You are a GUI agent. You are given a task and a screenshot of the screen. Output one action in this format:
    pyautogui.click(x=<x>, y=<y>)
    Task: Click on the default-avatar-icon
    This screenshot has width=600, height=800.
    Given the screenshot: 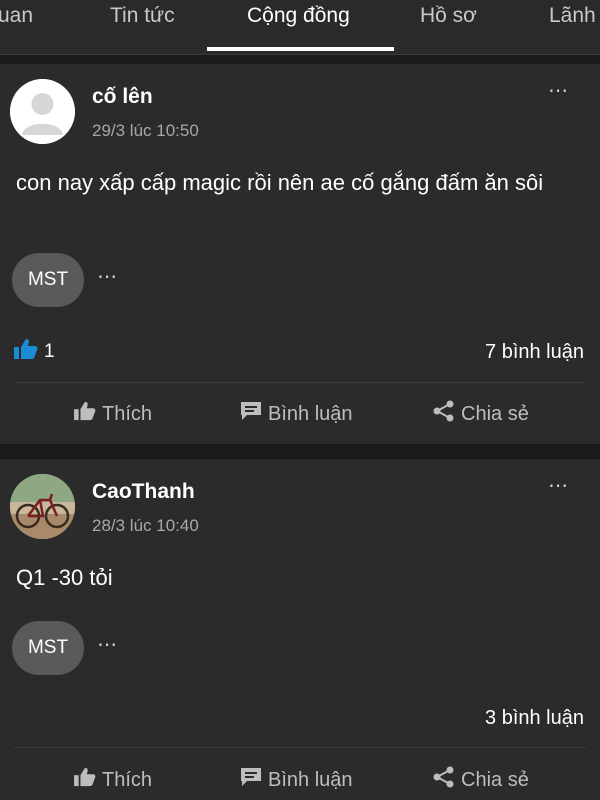 What is the action you would take?
    pyautogui.click(x=42, y=111)
    